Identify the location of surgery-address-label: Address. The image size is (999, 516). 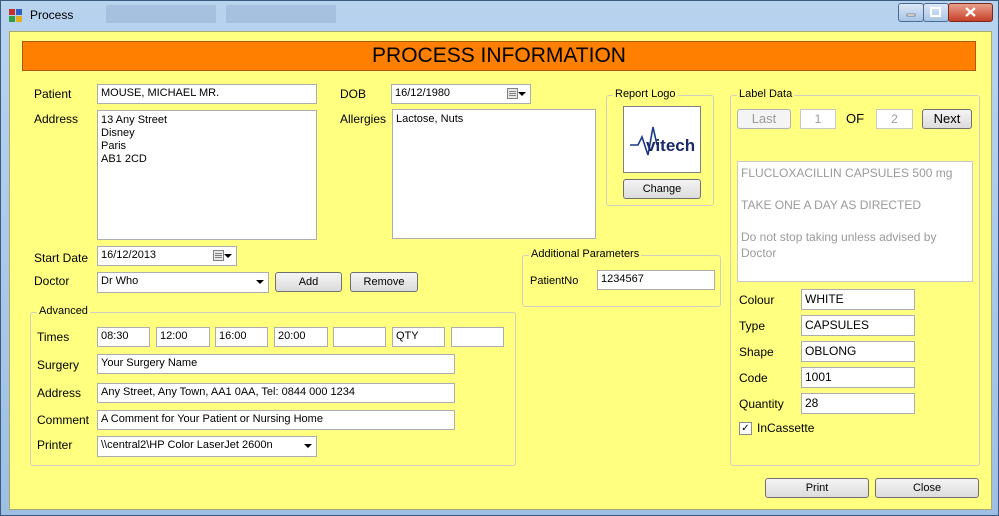
(59, 393).